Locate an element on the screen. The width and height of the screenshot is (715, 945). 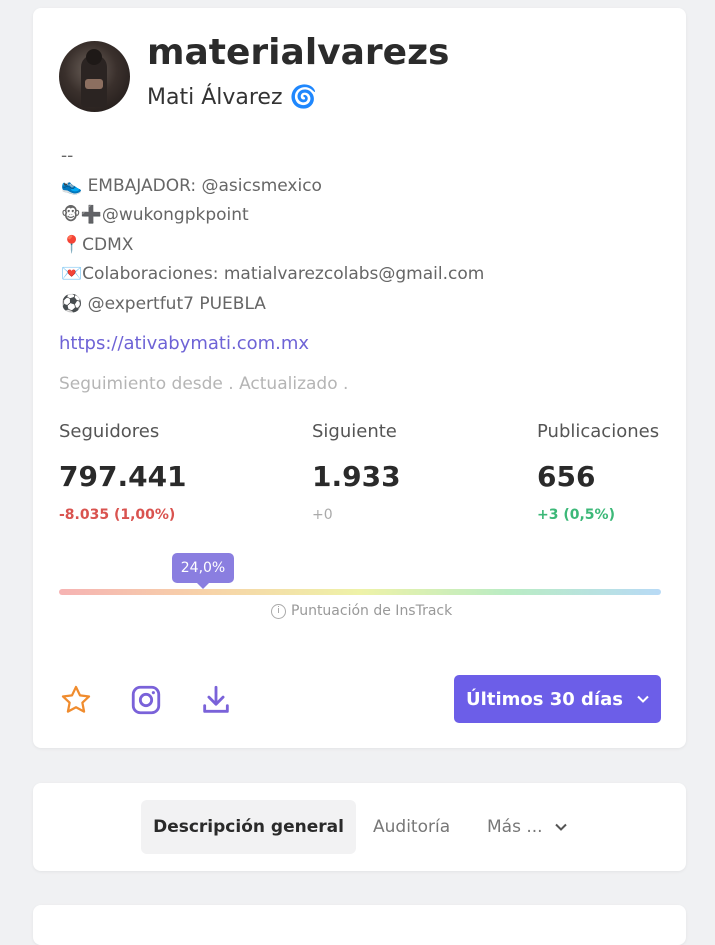
score-caption: i Puntuación de InsTrack is located at coordinates (361, 611).